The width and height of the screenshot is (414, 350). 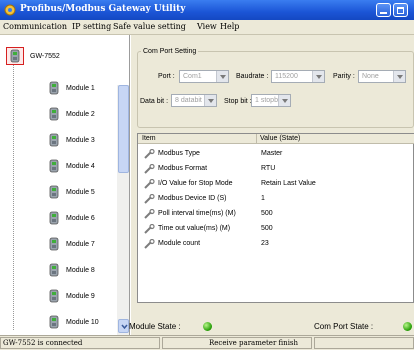 I want to click on cell-value: RTU, so click(x=268, y=168).